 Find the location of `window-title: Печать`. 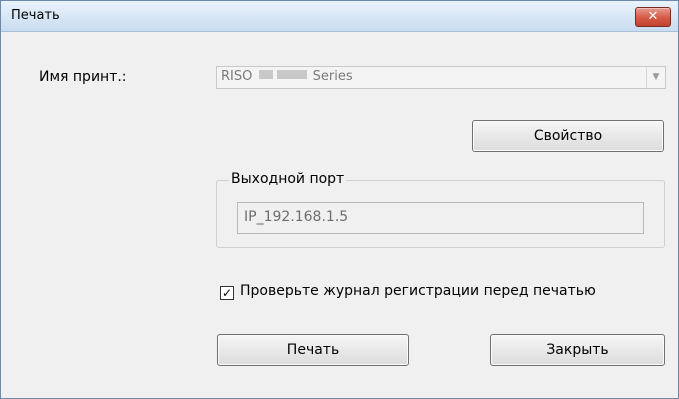

window-title: Печать is located at coordinates (35, 15).